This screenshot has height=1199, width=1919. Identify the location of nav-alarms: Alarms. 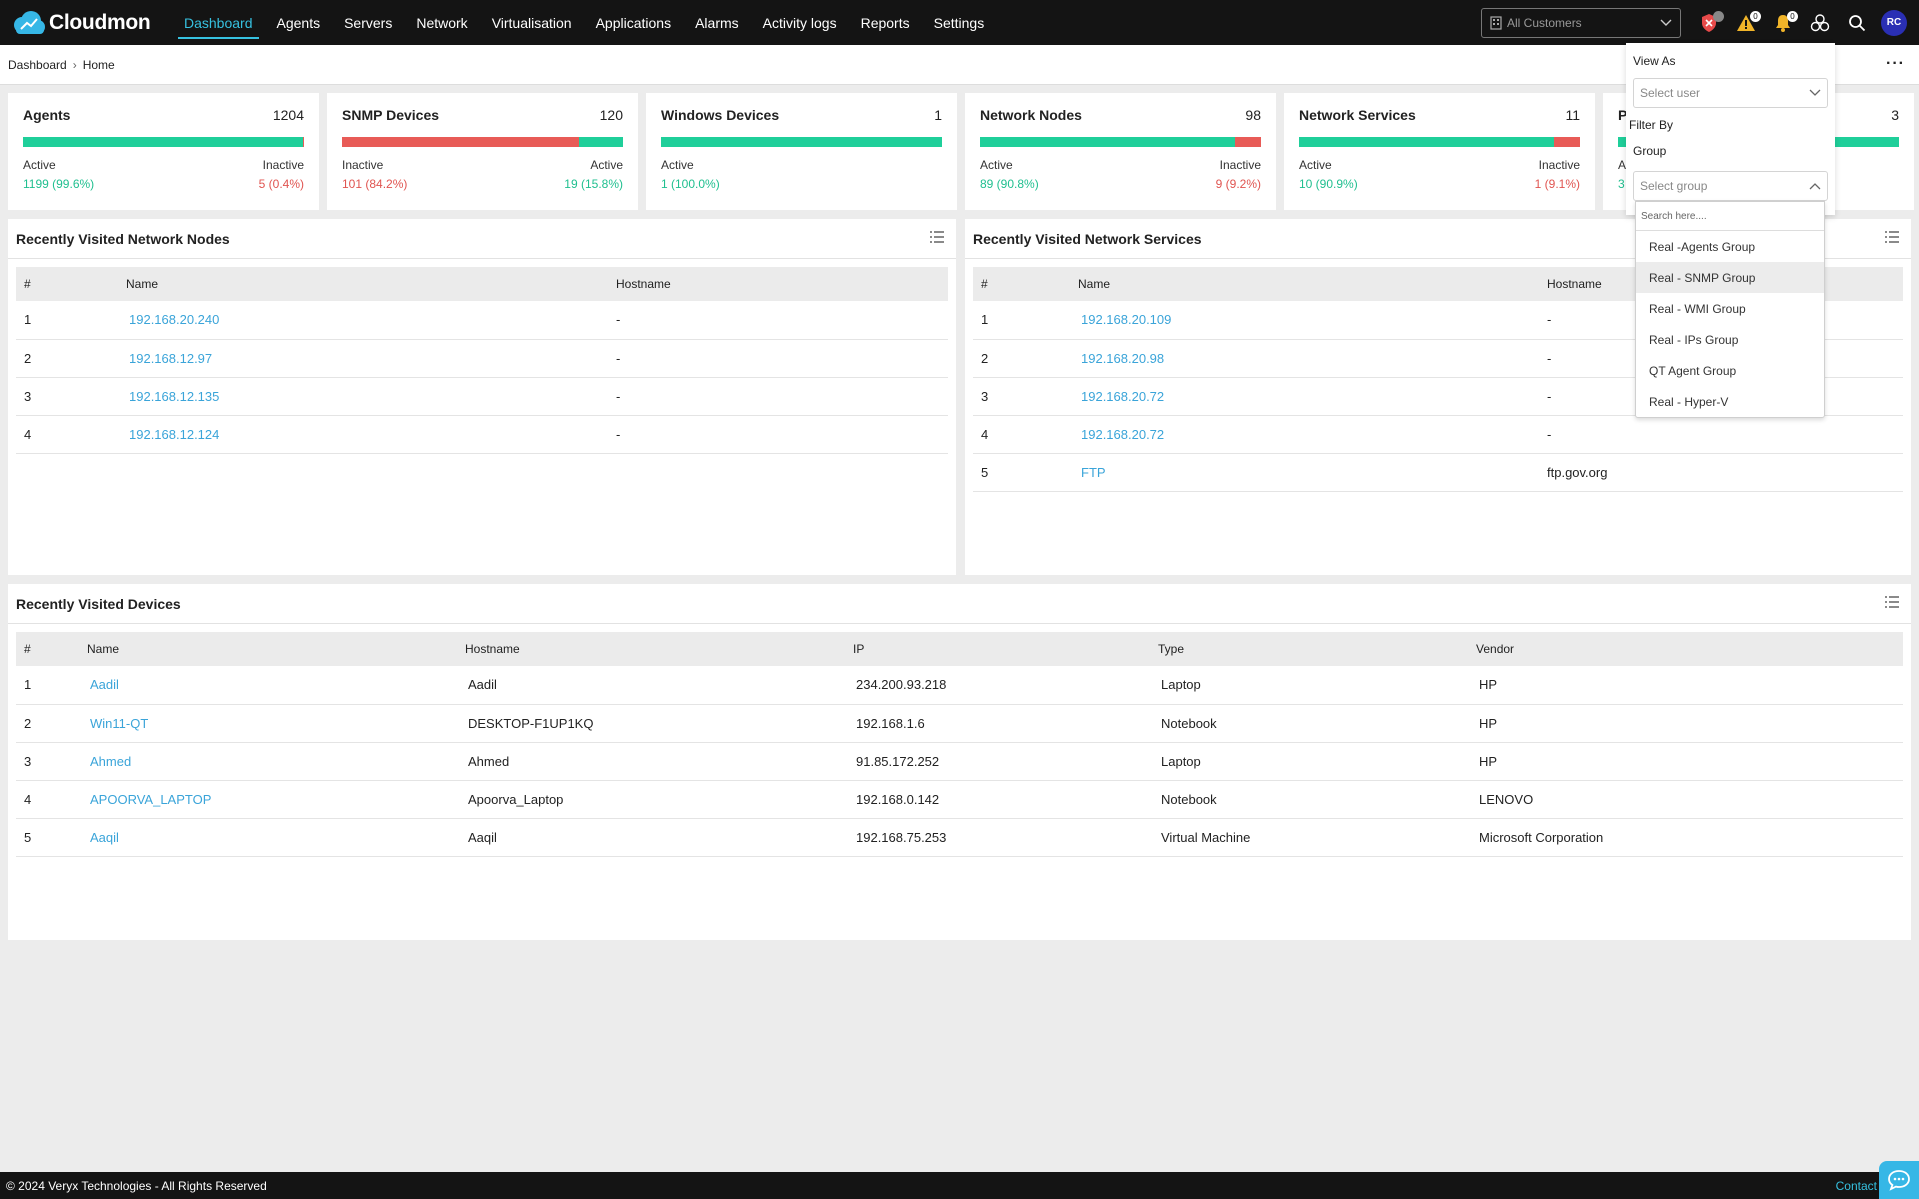
(717, 22).